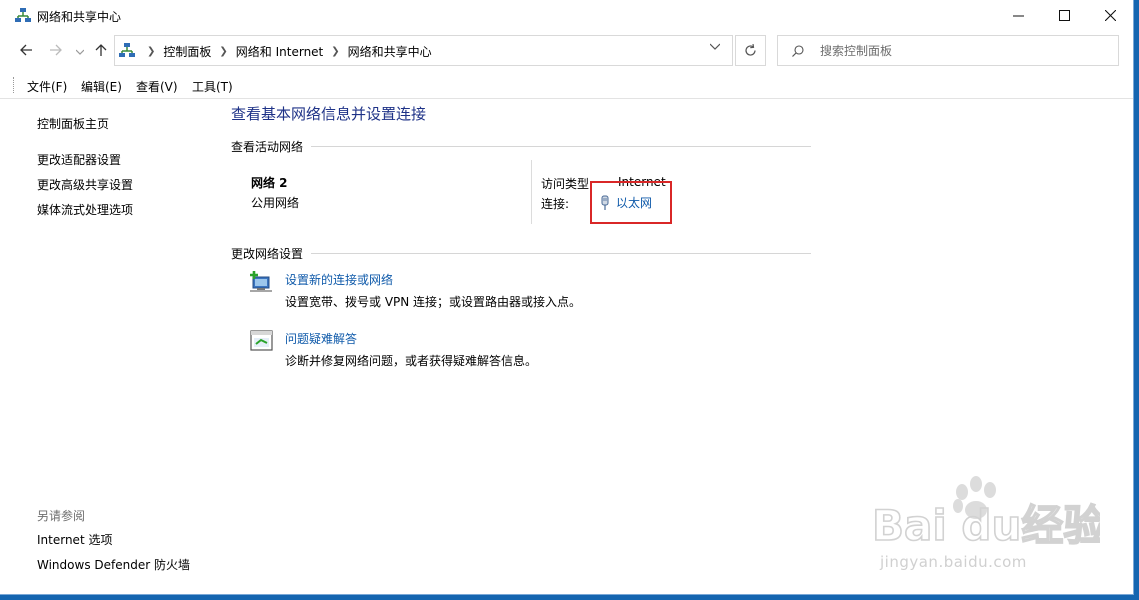 The width and height of the screenshot is (1139, 600). What do you see at coordinates (567, 184) in the screenshot?
I see `access-type-label: 访问类型:` at bounding box center [567, 184].